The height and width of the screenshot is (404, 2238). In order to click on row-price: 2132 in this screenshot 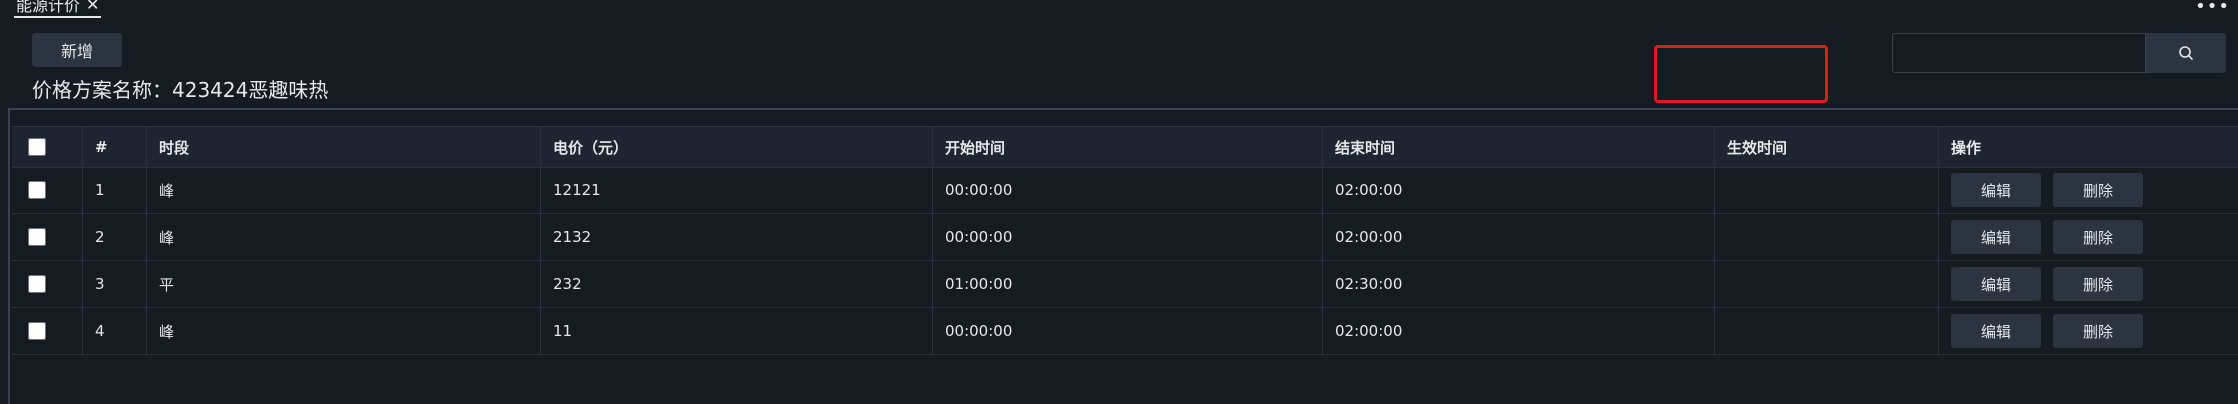, I will do `click(736, 237)`.